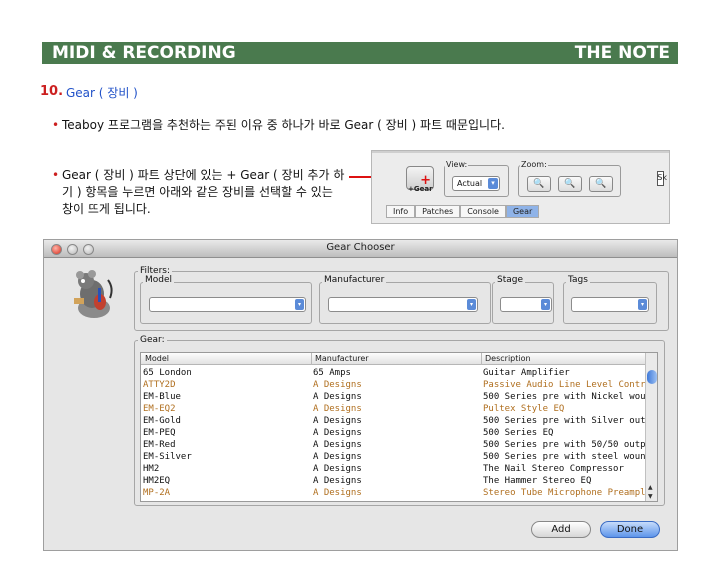 This screenshot has width=720, height=563. I want to click on bullet-2-line-3: 창이 뜨게 됩니다., so click(106, 209).